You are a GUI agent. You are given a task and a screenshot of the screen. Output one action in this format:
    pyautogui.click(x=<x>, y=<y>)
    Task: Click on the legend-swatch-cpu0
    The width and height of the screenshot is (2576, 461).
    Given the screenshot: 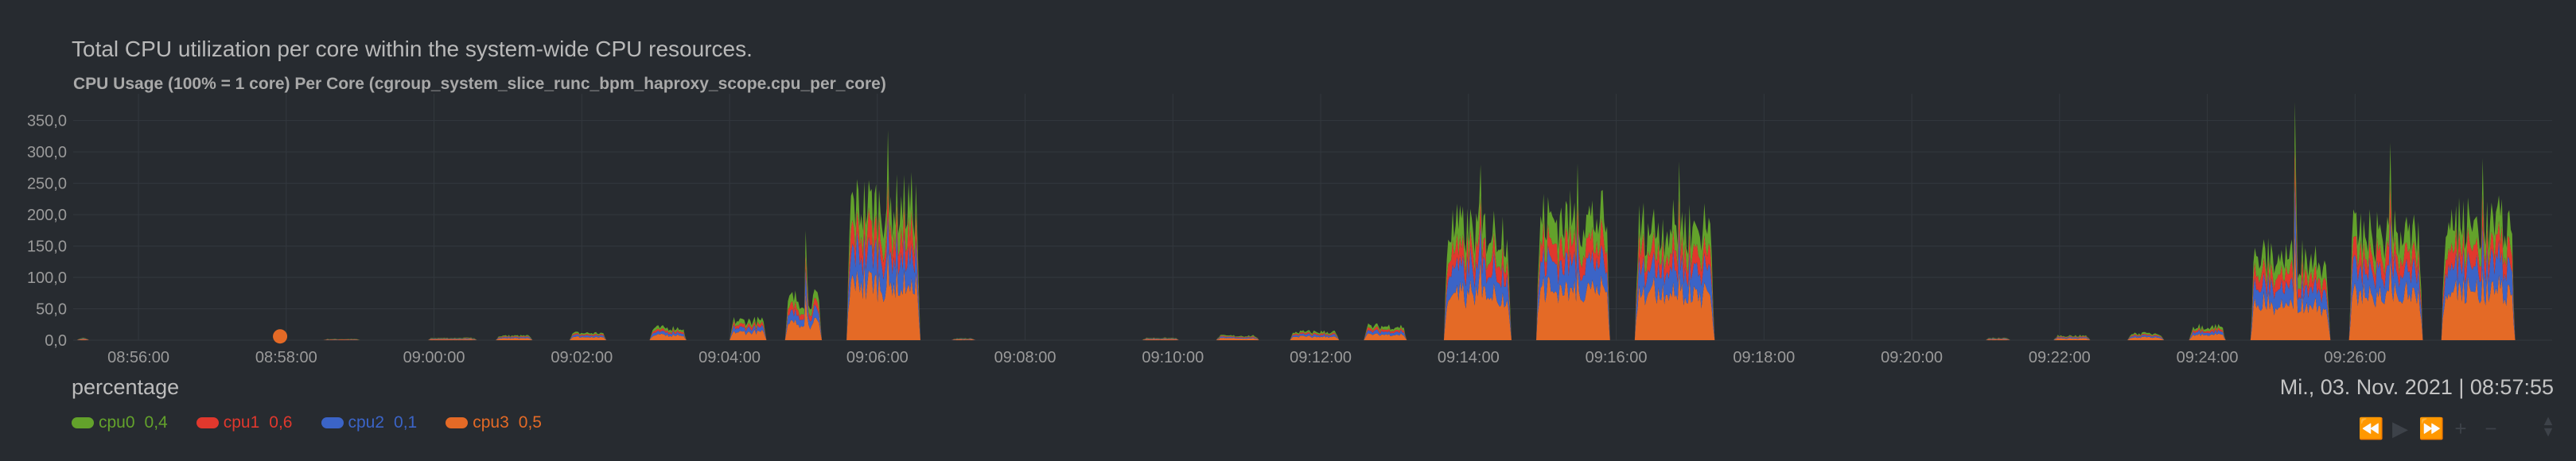 What is the action you would take?
    pyautogui.click(x=83, y=422)
    